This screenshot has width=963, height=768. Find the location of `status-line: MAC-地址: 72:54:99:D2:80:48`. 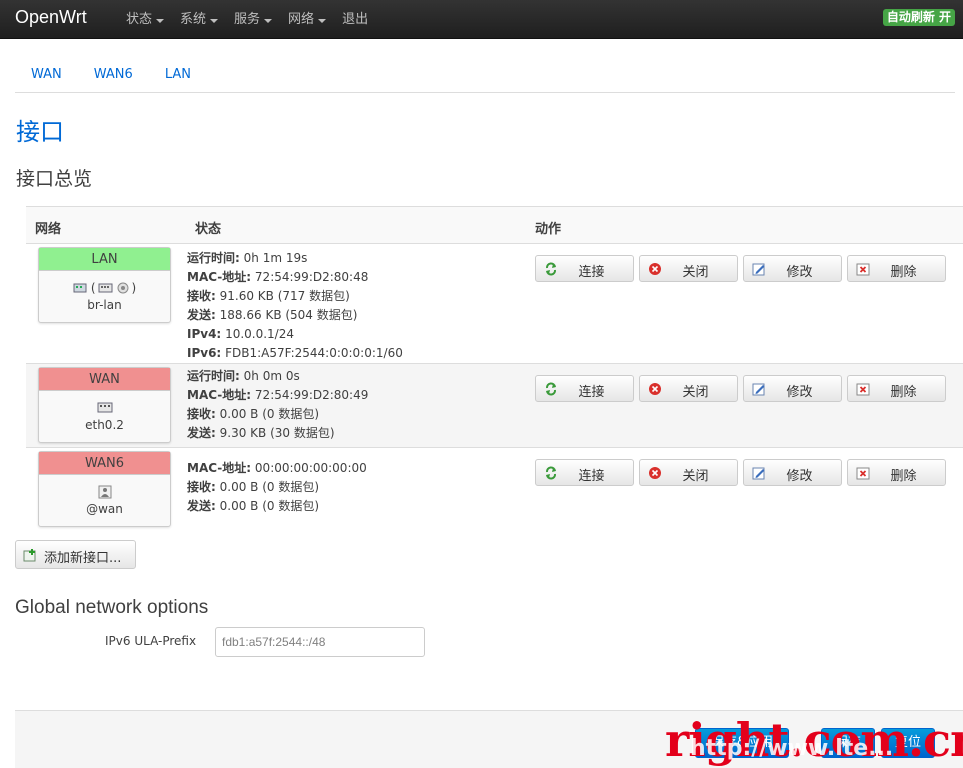

status-line: MAC-地址: 72:54:99:D2:80:48 is located at coordinates (278, 277).